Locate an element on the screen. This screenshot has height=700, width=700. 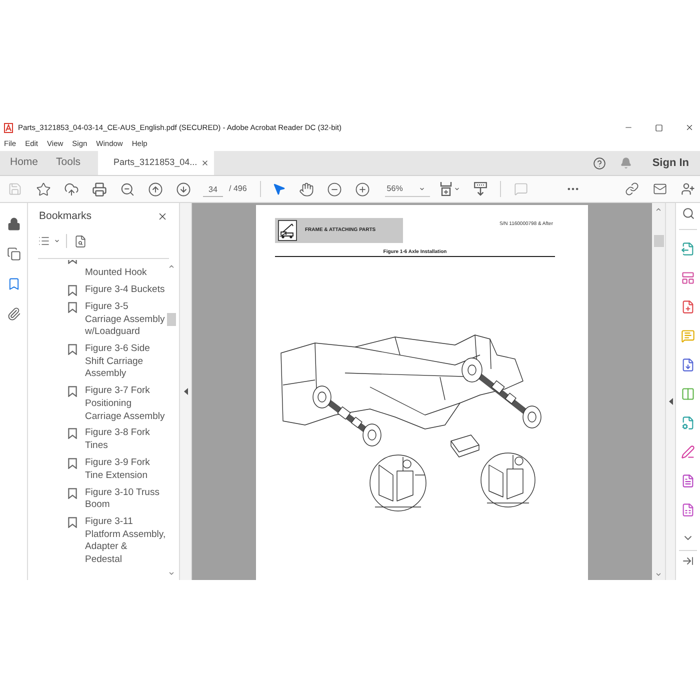
pages-icon is located at coordinates (13, 254).